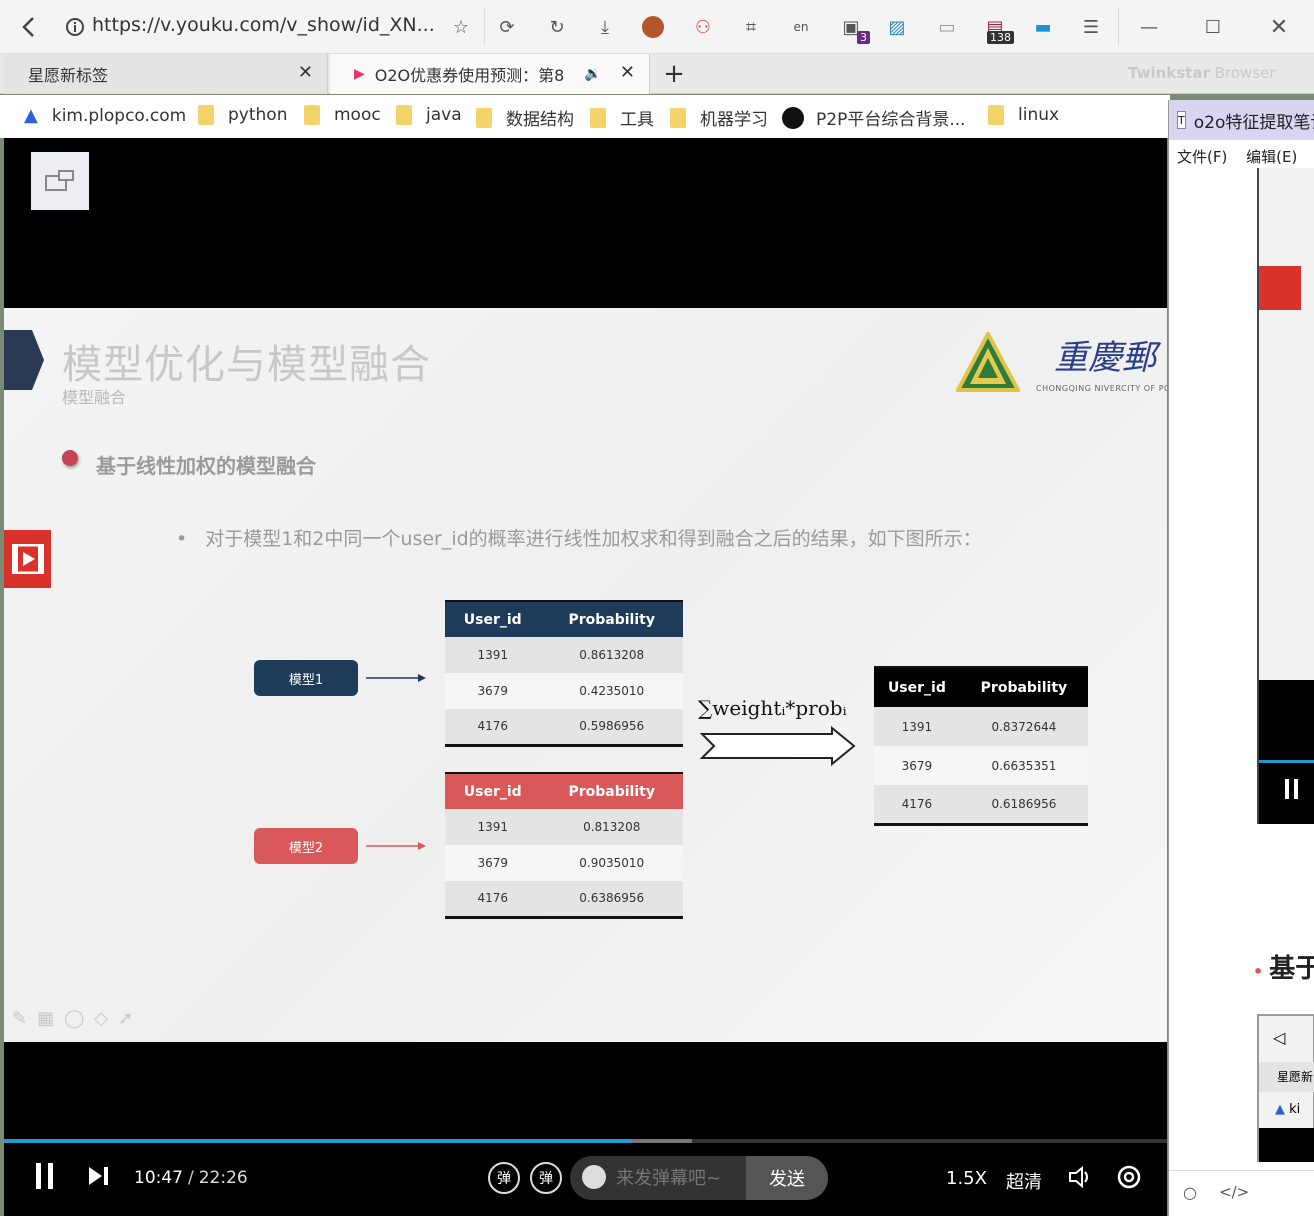 This screenshot has width=1314, height=1216. I want to click on notes-statusbar: ○ </>, so click(1241, 1193).